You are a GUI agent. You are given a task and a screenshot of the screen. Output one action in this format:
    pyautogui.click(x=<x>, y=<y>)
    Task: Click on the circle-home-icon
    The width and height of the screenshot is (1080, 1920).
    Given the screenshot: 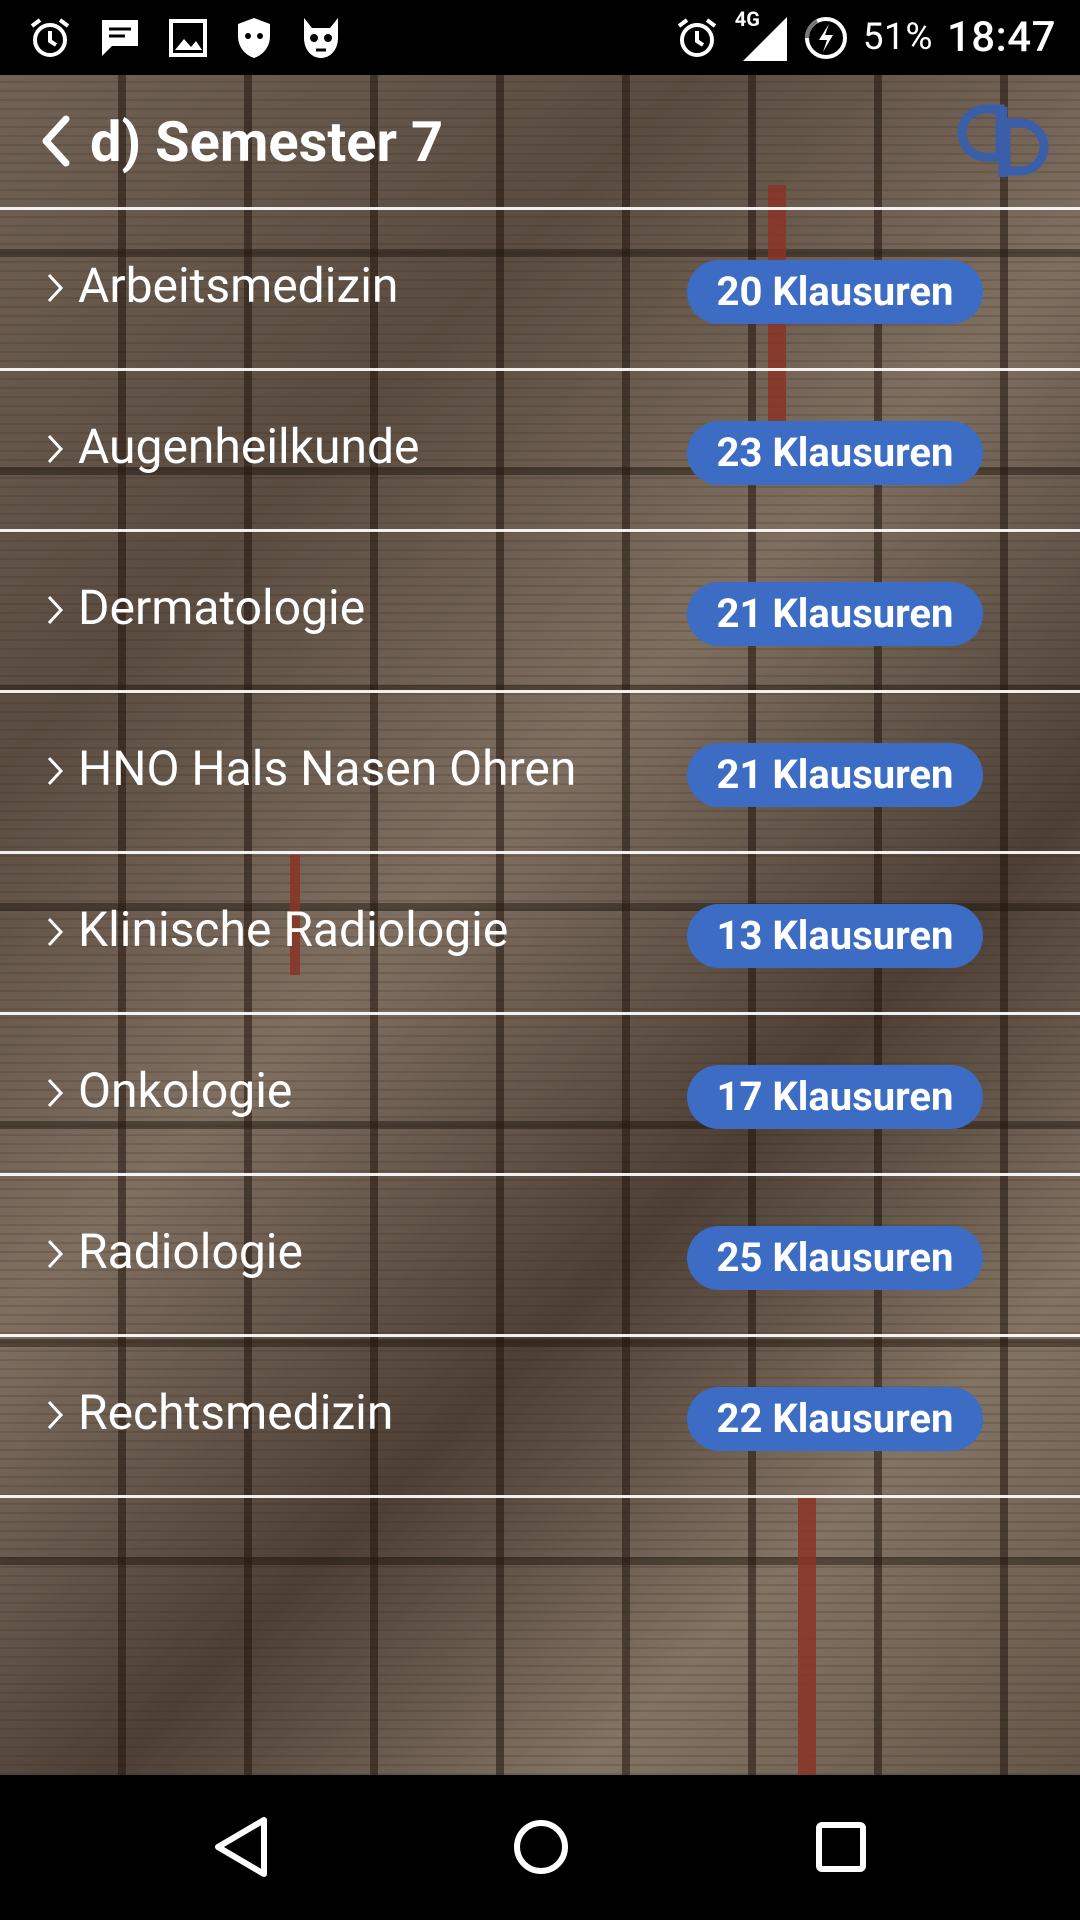 What is the action you would take?
    pyautogui.click(x=541, y=1847)
    